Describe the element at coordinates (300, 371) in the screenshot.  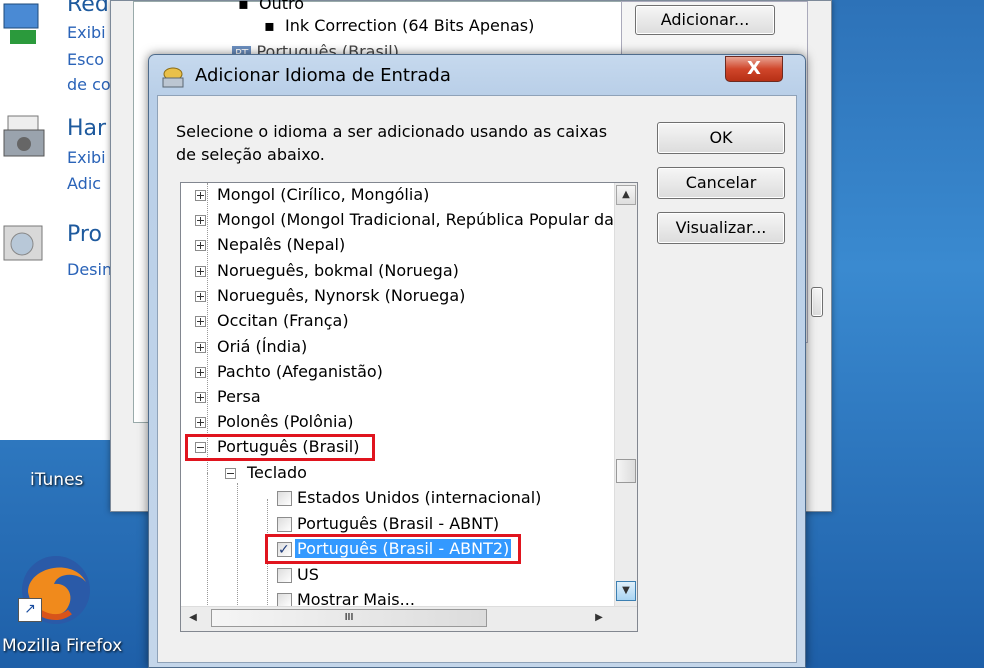
I see `tree-item-label: Pachto (Afeganistão)` at that location.